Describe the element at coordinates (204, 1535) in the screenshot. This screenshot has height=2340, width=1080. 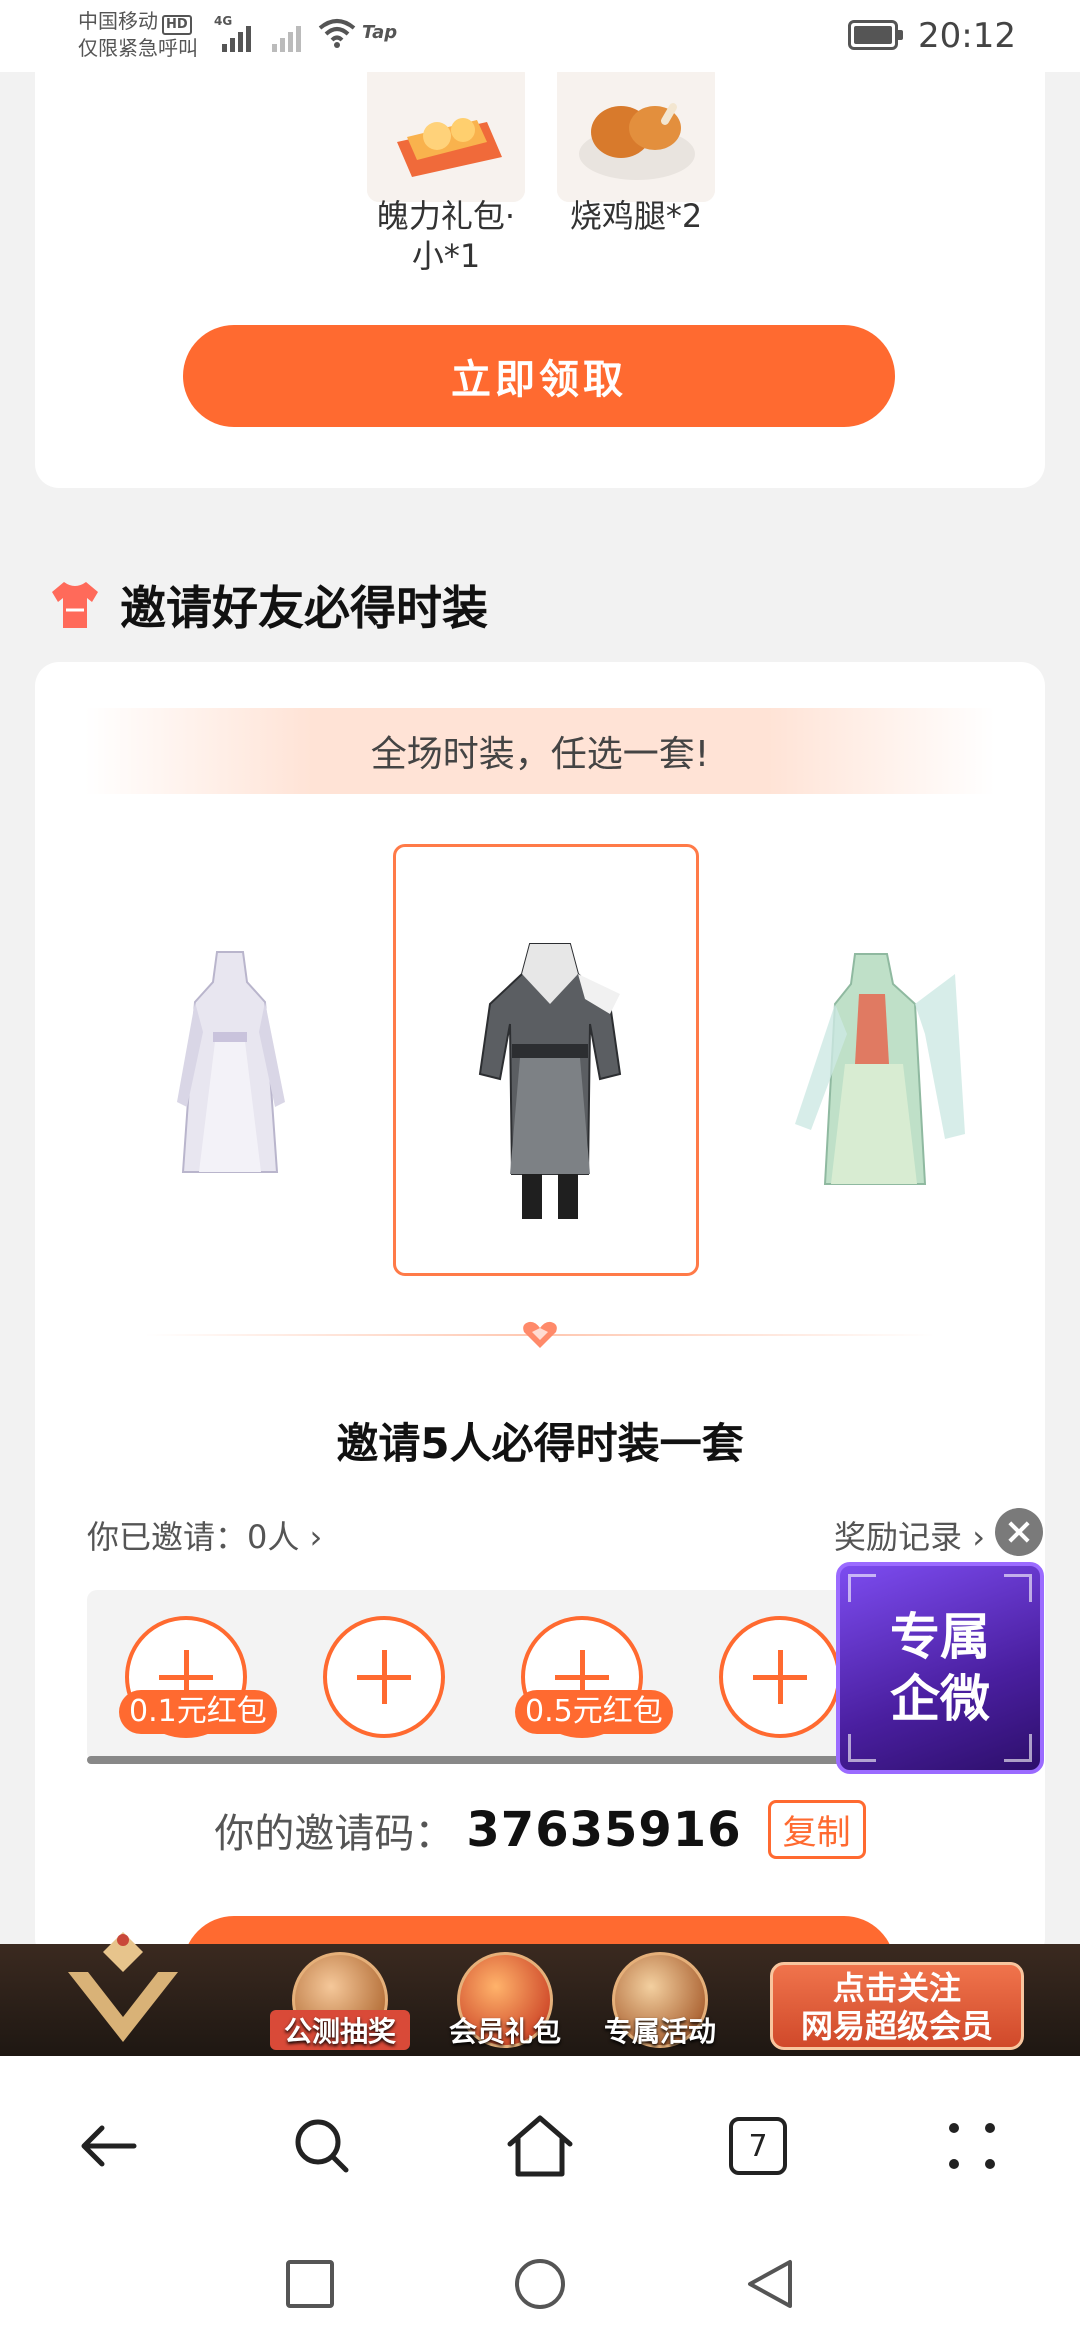
I see `invited-count-link: 你已邀请：0人 ›` at that location.